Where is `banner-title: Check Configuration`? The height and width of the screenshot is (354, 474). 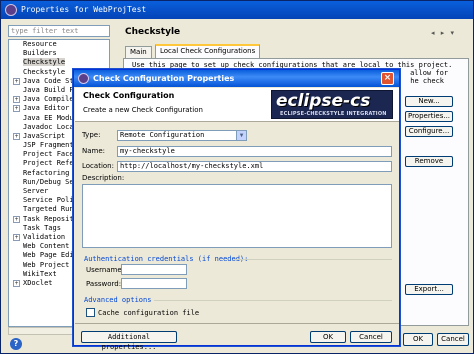 banner-title: Check Configuration is located at coordinates (129, 95).